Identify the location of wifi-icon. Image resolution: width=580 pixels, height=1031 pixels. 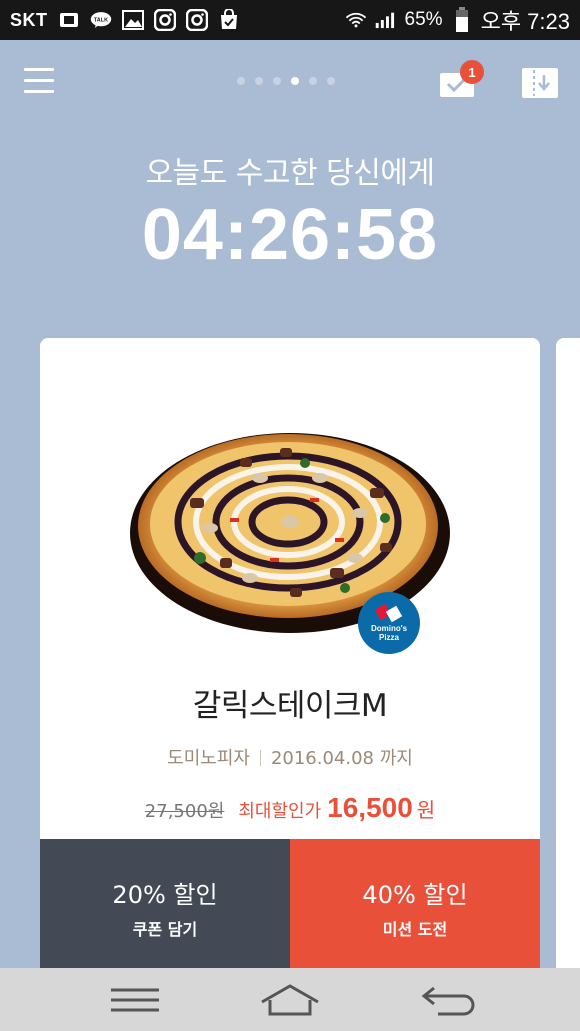
(356, 20).